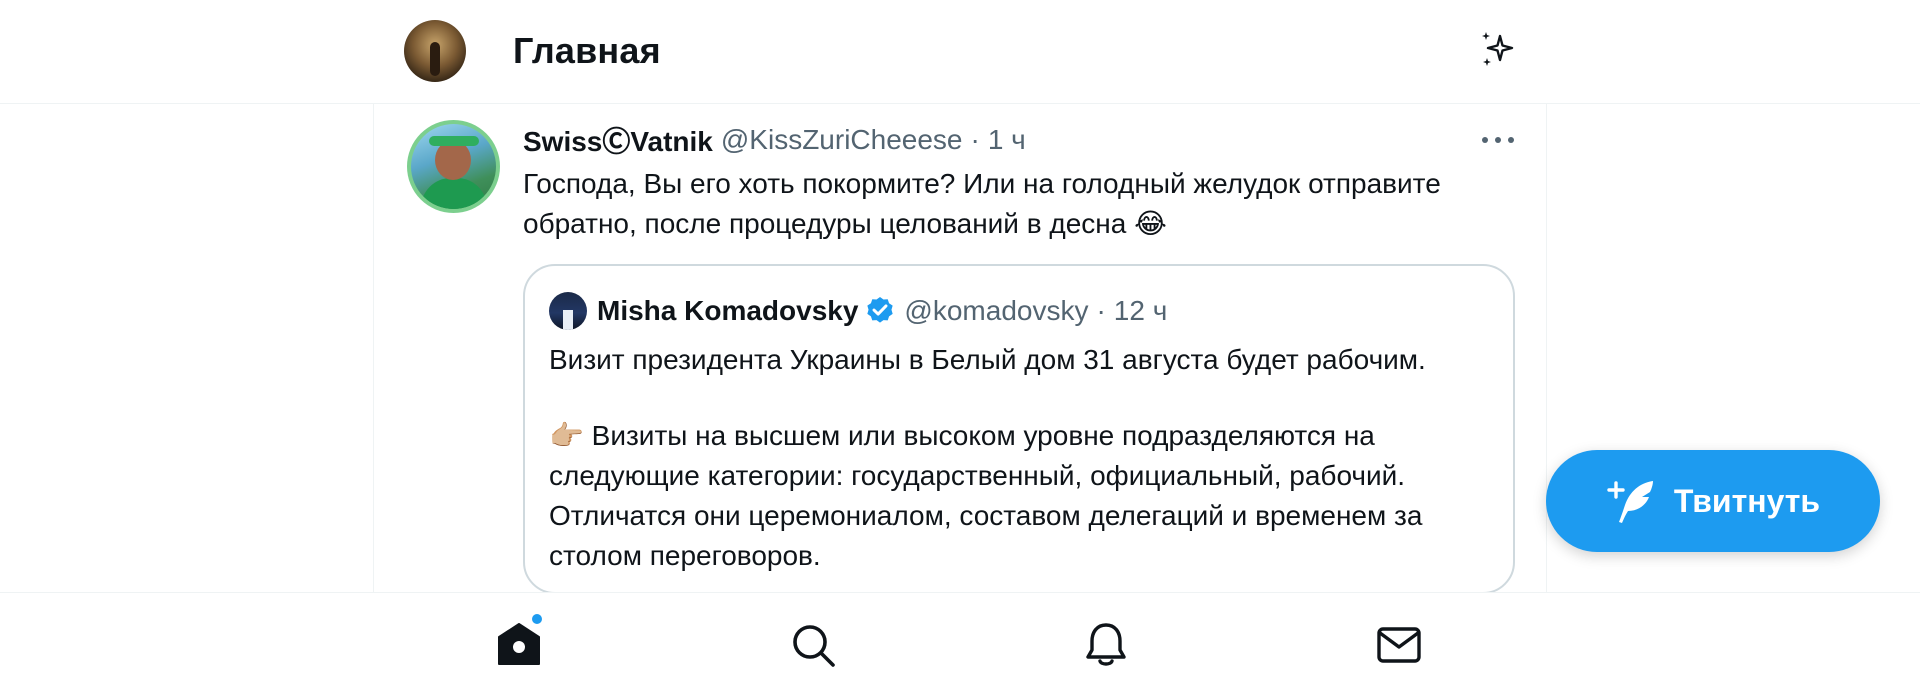 The width and height of the screenshot is (1920, 696). What do you see at coordinates (1498, 140) in the screenshot?
I see `more-icon` at bounding box center [1498, 140].